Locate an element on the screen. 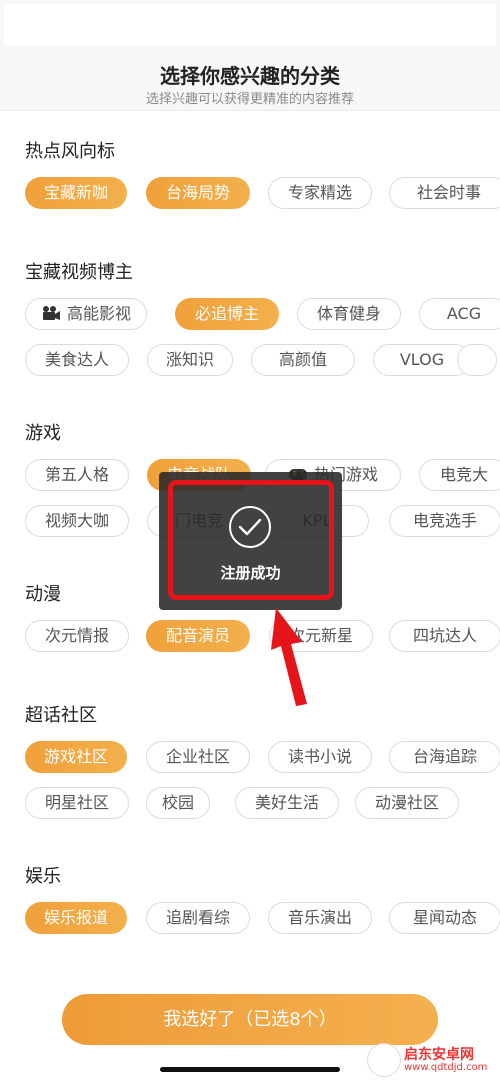 This screenshot has height=1082, width=500. tag-label: 高颜值 is located at coordinates (302, 359).